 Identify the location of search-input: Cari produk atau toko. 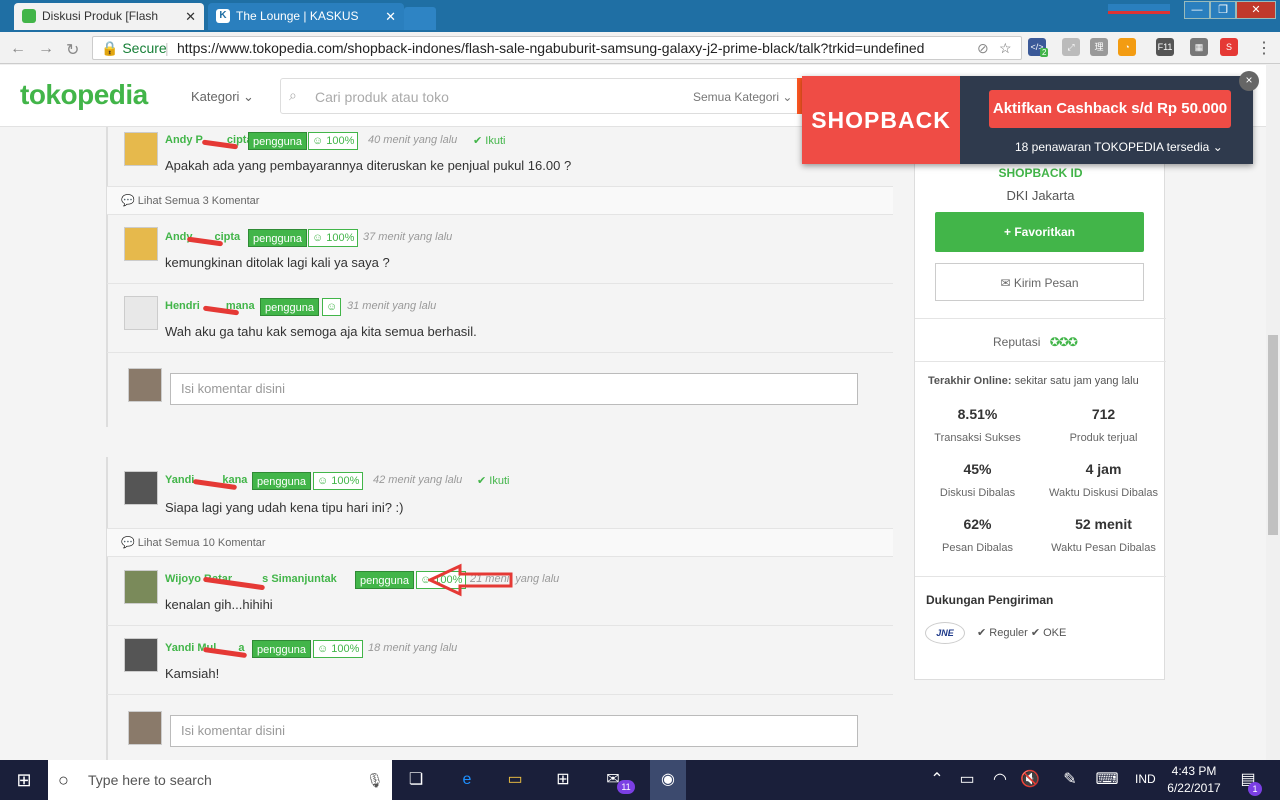
(382, 97).